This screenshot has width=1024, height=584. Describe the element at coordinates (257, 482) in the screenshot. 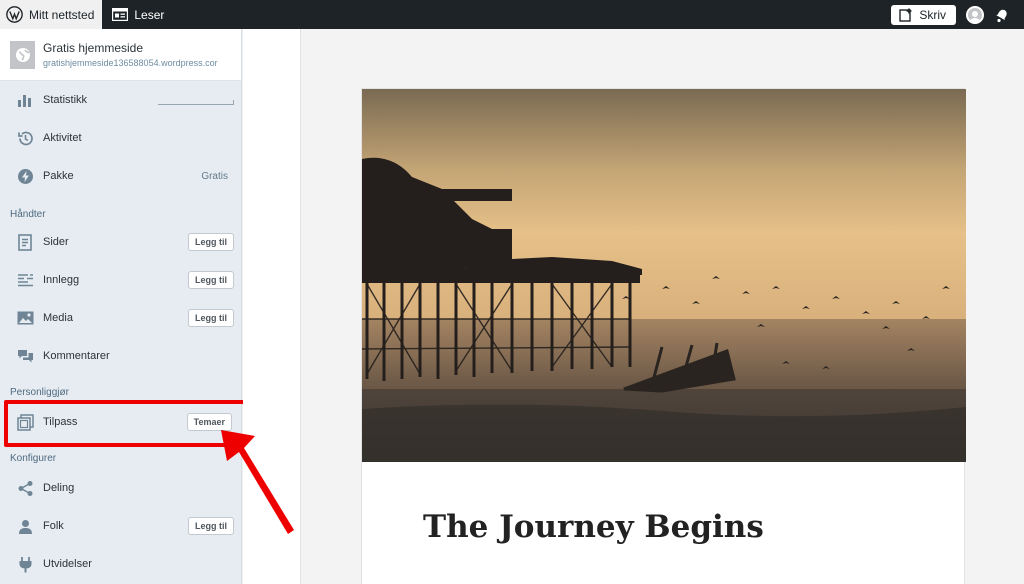

I see `annotation-arrow` at that location.